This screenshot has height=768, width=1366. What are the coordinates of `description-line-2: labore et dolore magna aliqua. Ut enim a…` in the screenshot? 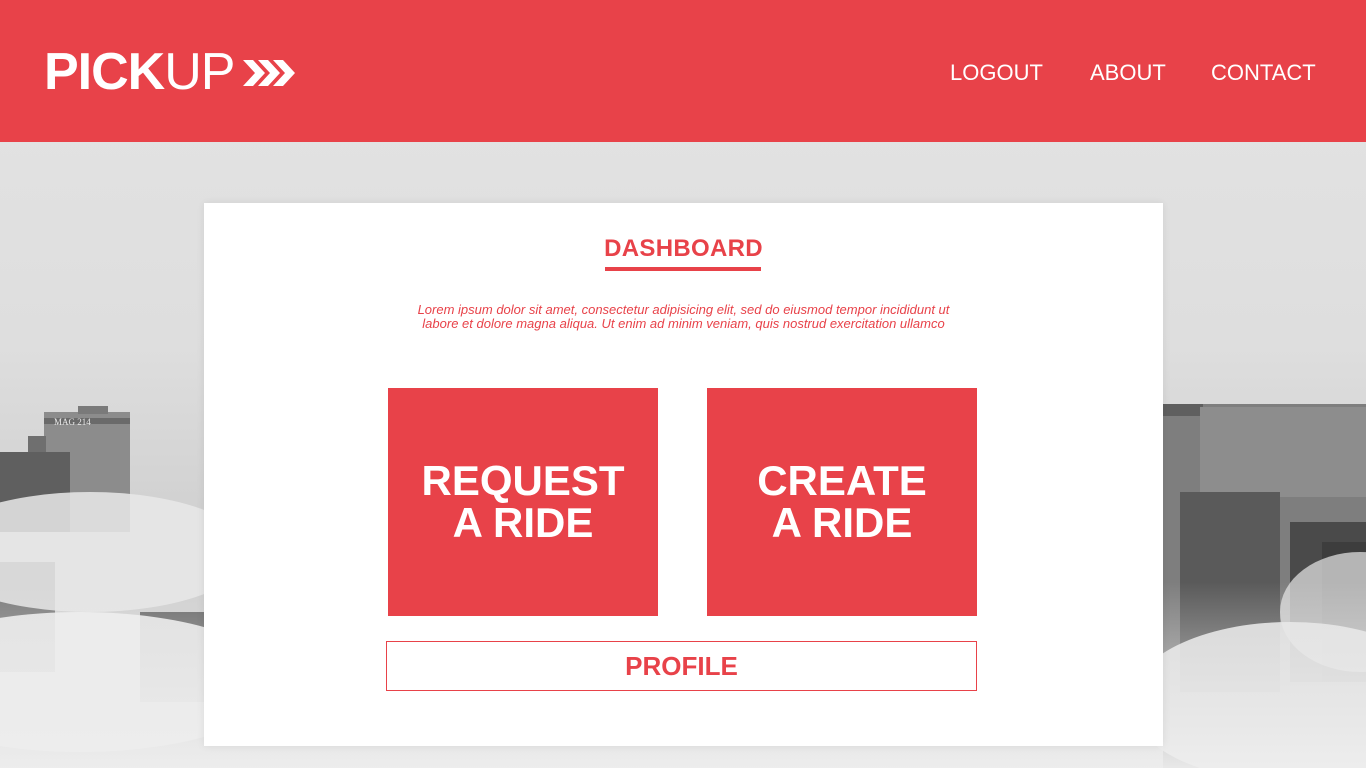 It's located at (683, 323).